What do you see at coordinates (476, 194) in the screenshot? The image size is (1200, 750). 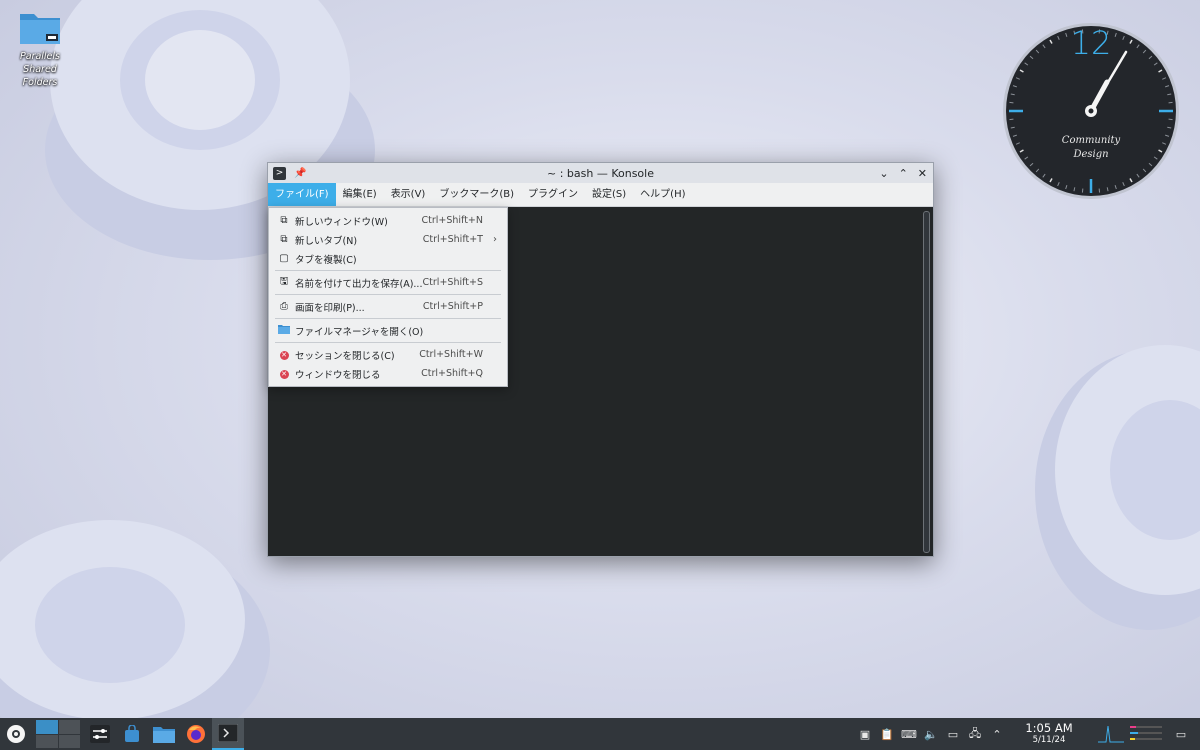 I see `menu-bookmarks: ブックマーク(B)` at bounding box center [476, 194].